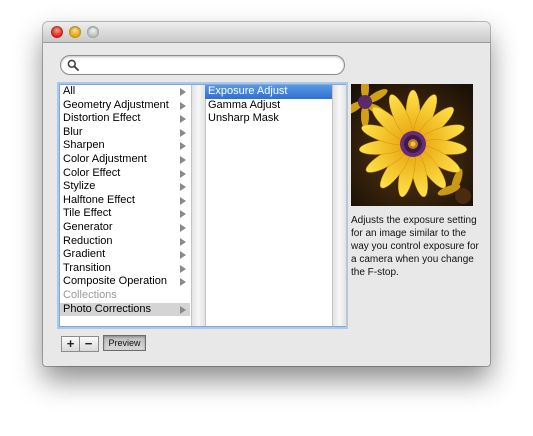  I want to click on filter-preview-image, so click(412, 145).